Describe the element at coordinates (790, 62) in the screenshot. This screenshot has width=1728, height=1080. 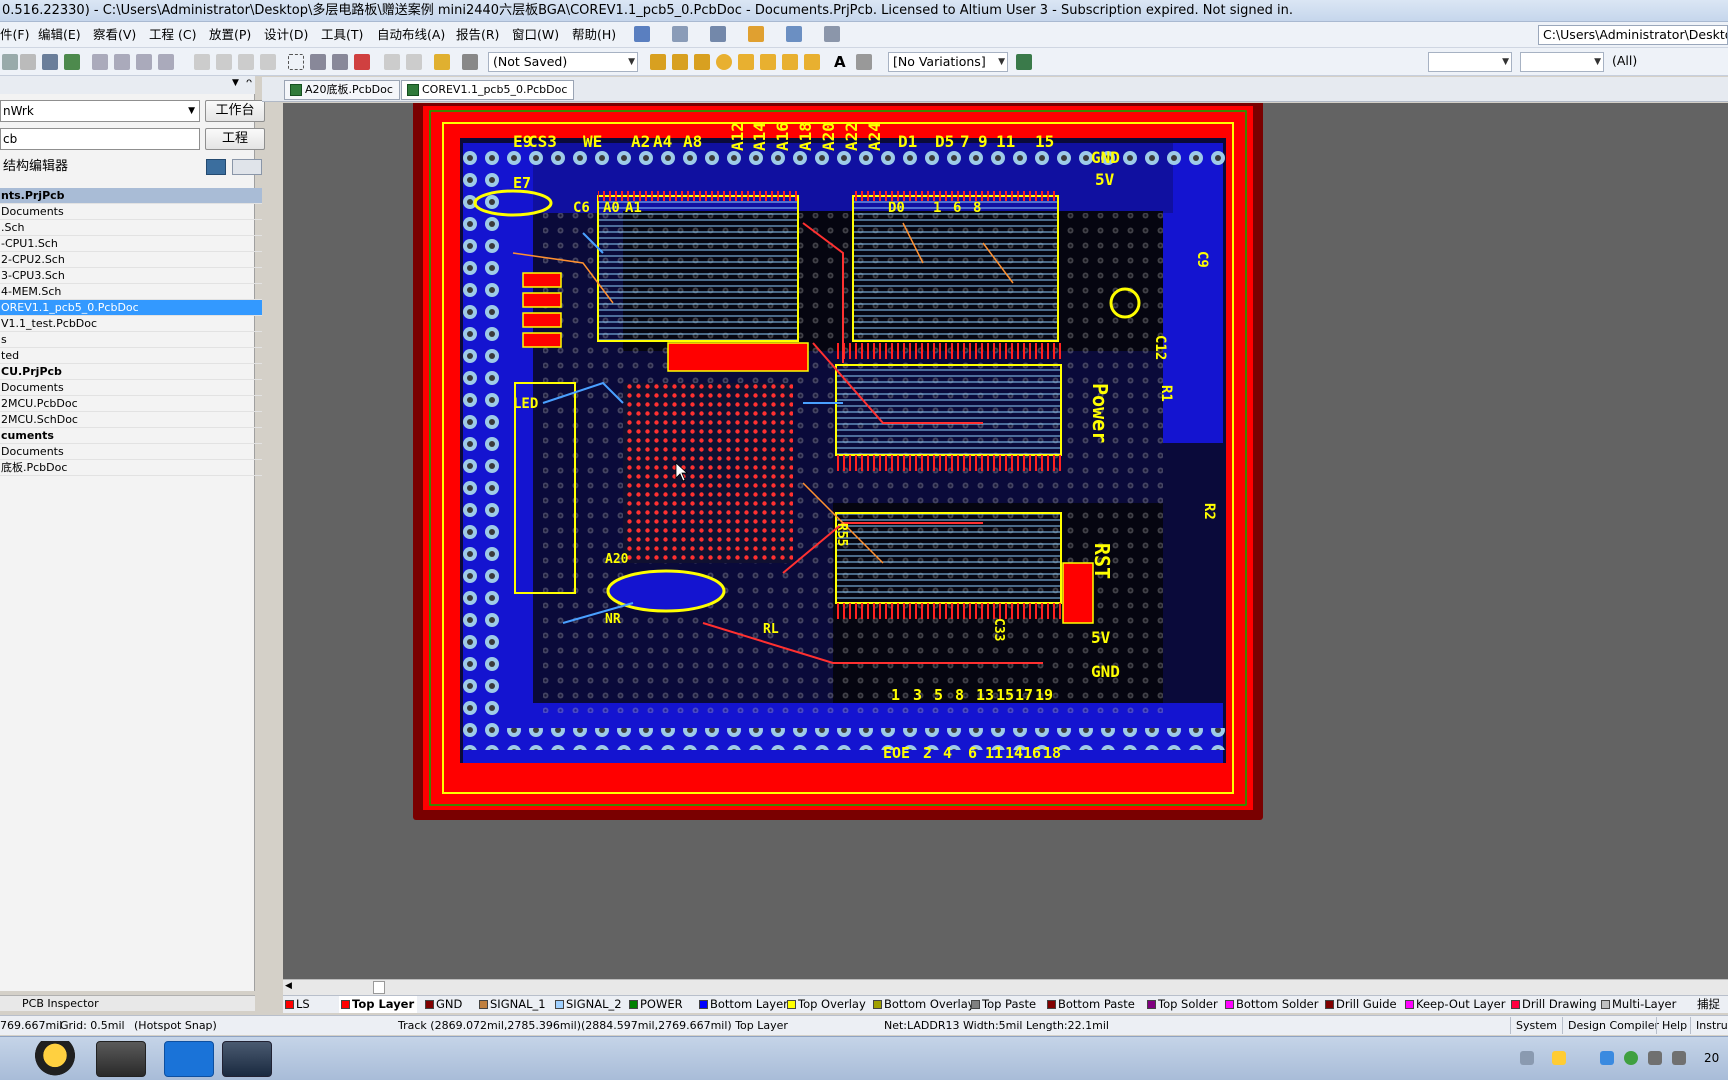
I see `fill-icon` at that location.